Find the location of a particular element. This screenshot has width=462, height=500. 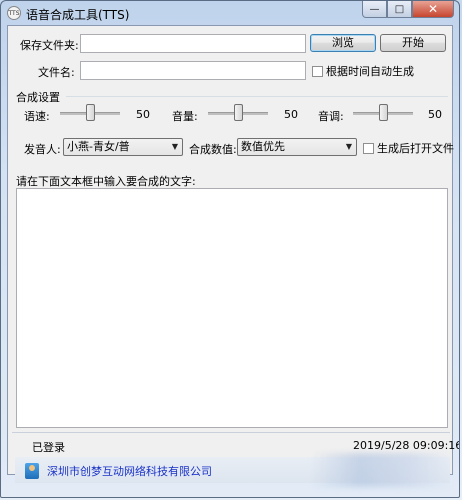

settings-group-label: 合成设置 is located at coordinates (38, 97).